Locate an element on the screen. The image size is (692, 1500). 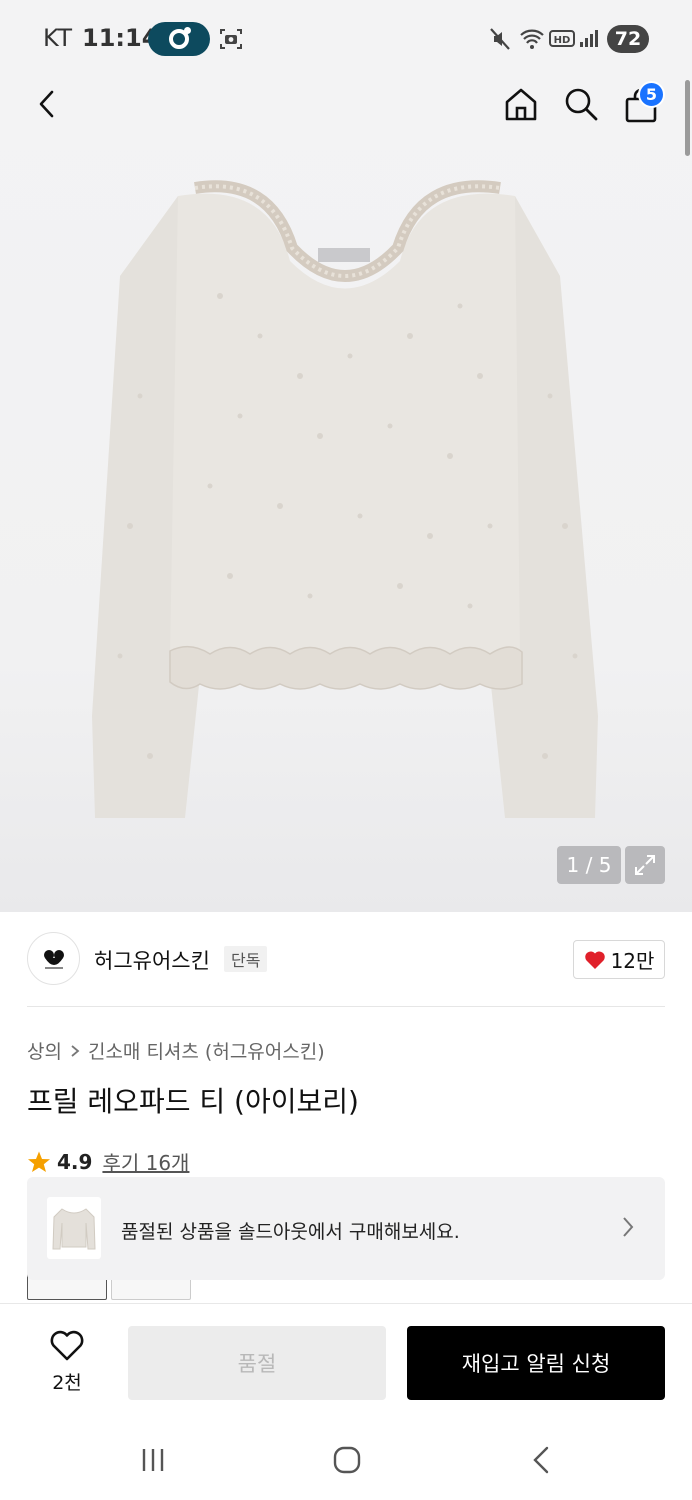
chevron-left-icon is located at coordinates (46, 104).